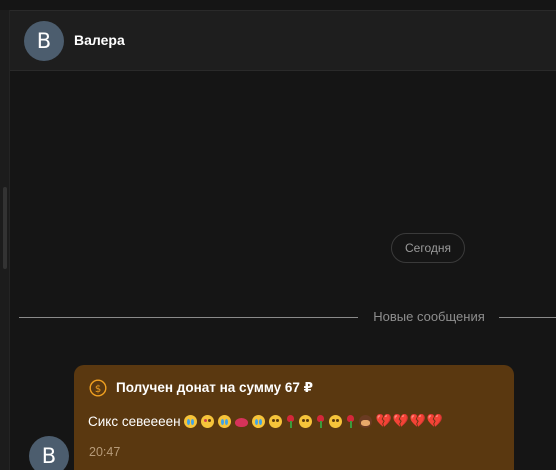  What do you see at coordinates (99, 40) in the screenshot?
I see `contact-name: Валера` at bounding box center [99, 40].